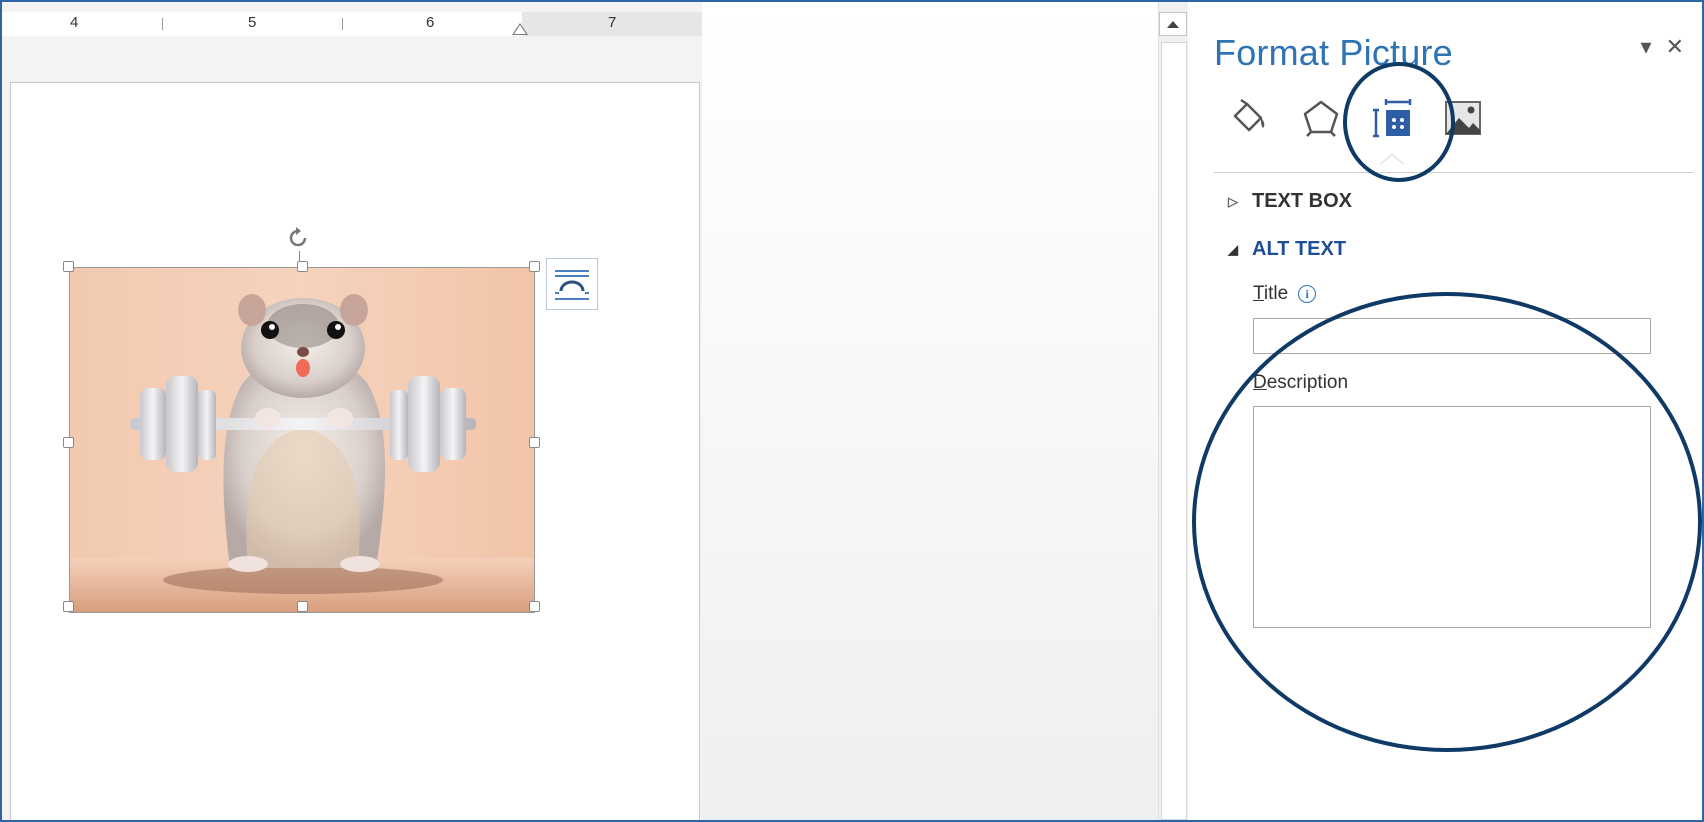 The image size is (1704, 822). Describe the element at coordinates (68, 606) in the screenshot. I see `resize-handle-bottom-left` at that location.